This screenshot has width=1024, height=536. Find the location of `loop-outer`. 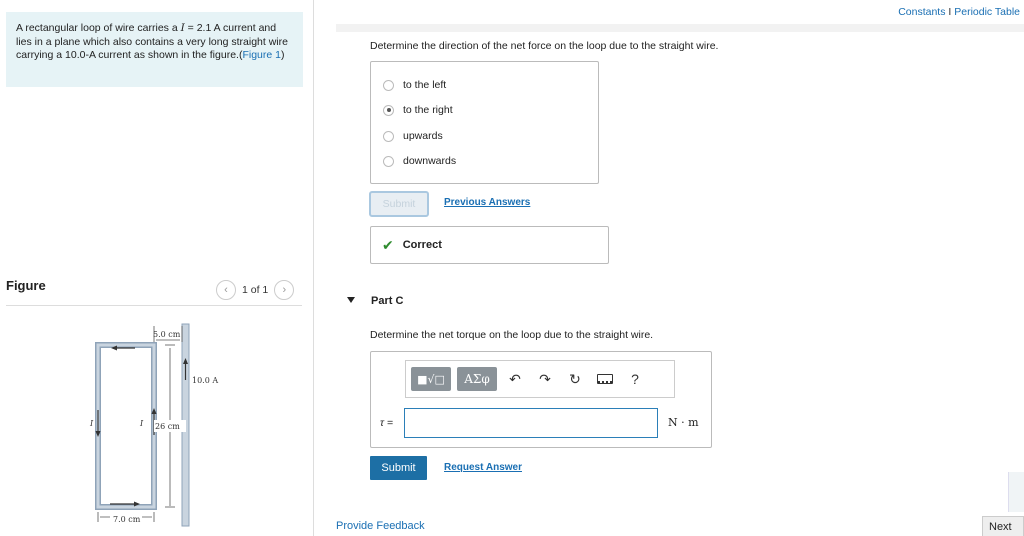

loop-outer is located at coordinates (126, 426).